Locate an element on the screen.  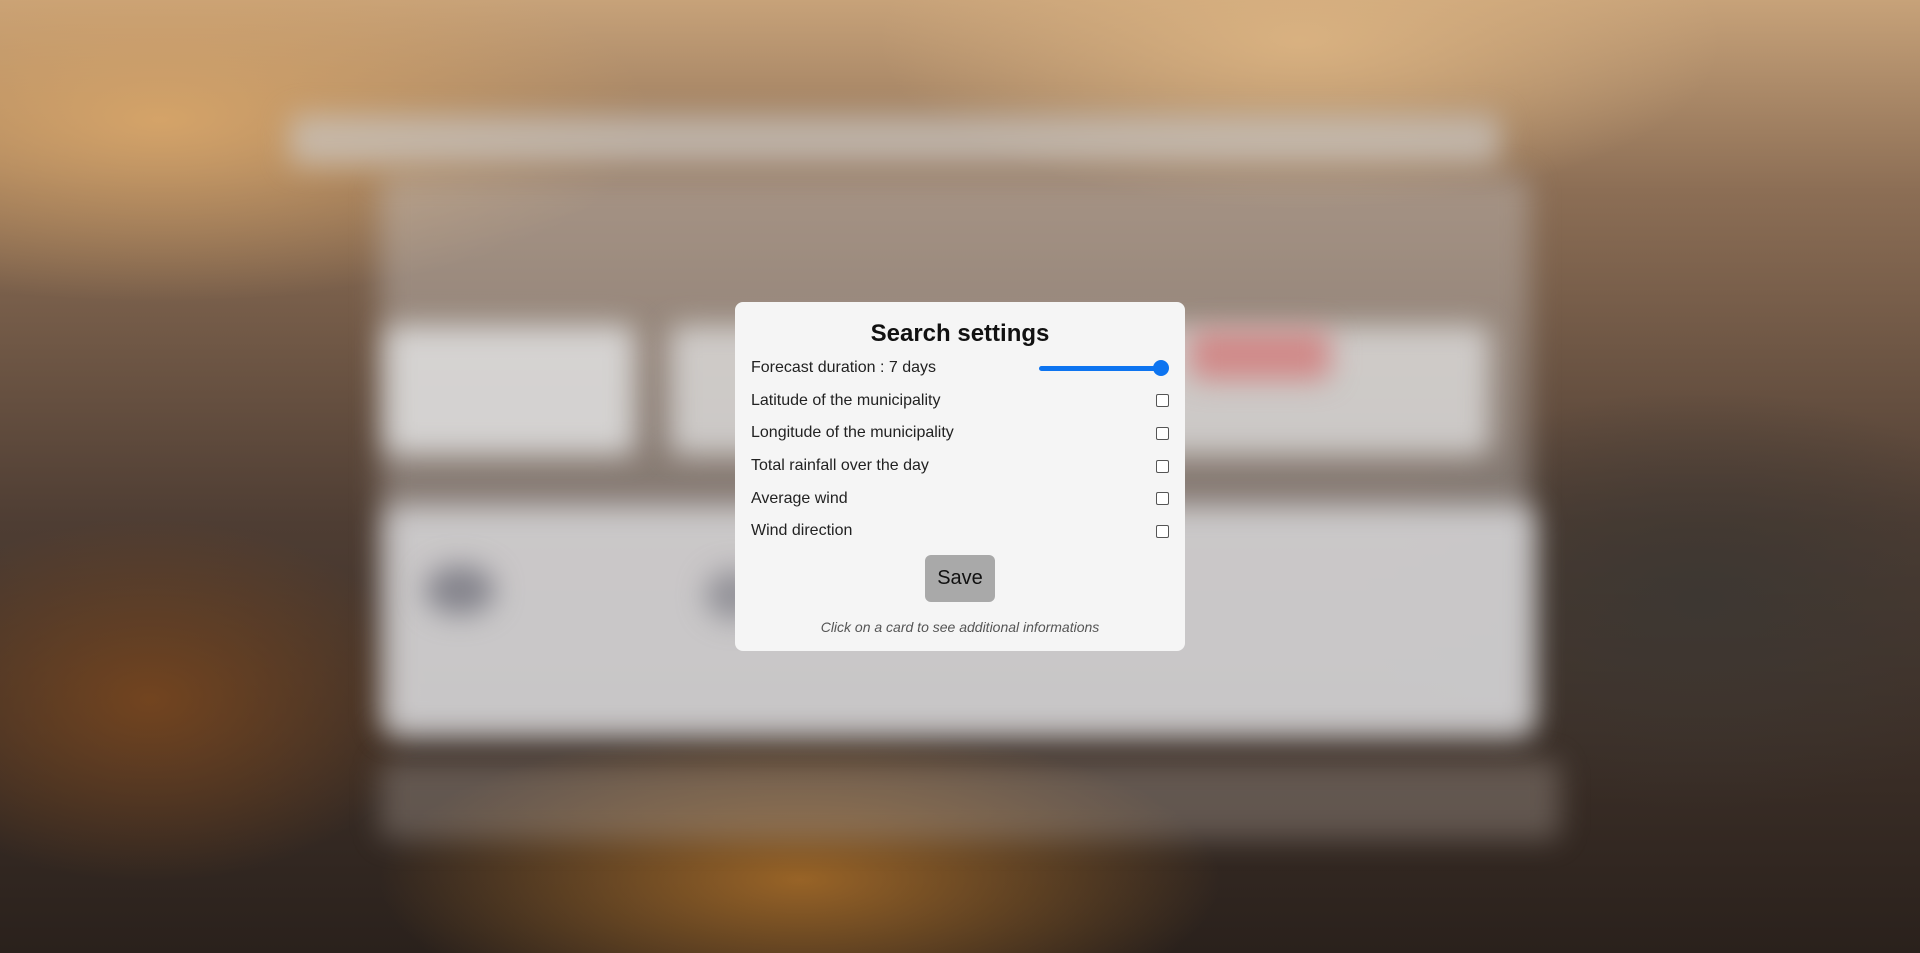
blurred-footer is located at coordinates (970, 800).